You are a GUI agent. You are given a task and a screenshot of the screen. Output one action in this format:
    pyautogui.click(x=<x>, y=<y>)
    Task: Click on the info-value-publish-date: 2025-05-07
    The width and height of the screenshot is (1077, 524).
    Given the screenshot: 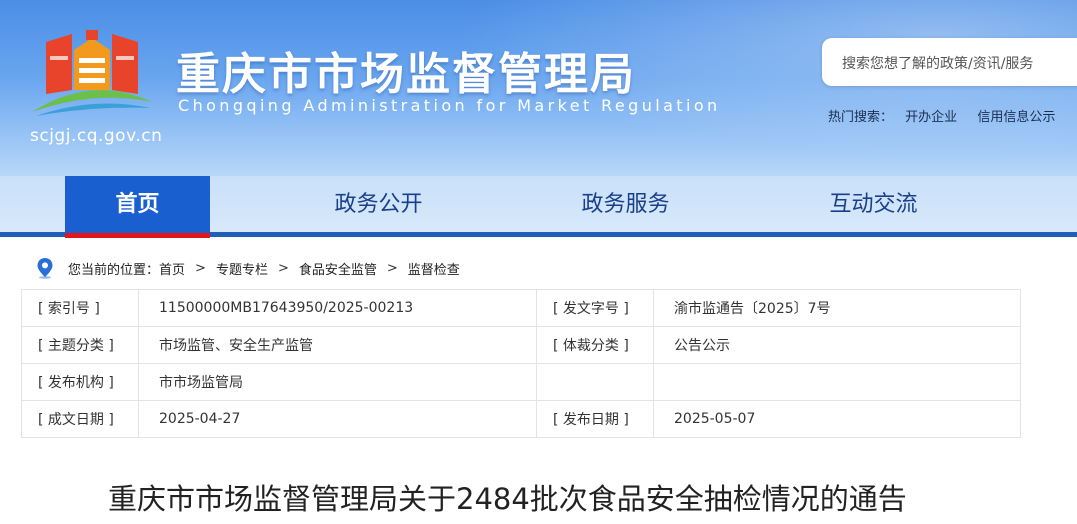 What is the action you would take?
    pyautogui.click(x=837, y=419)
    